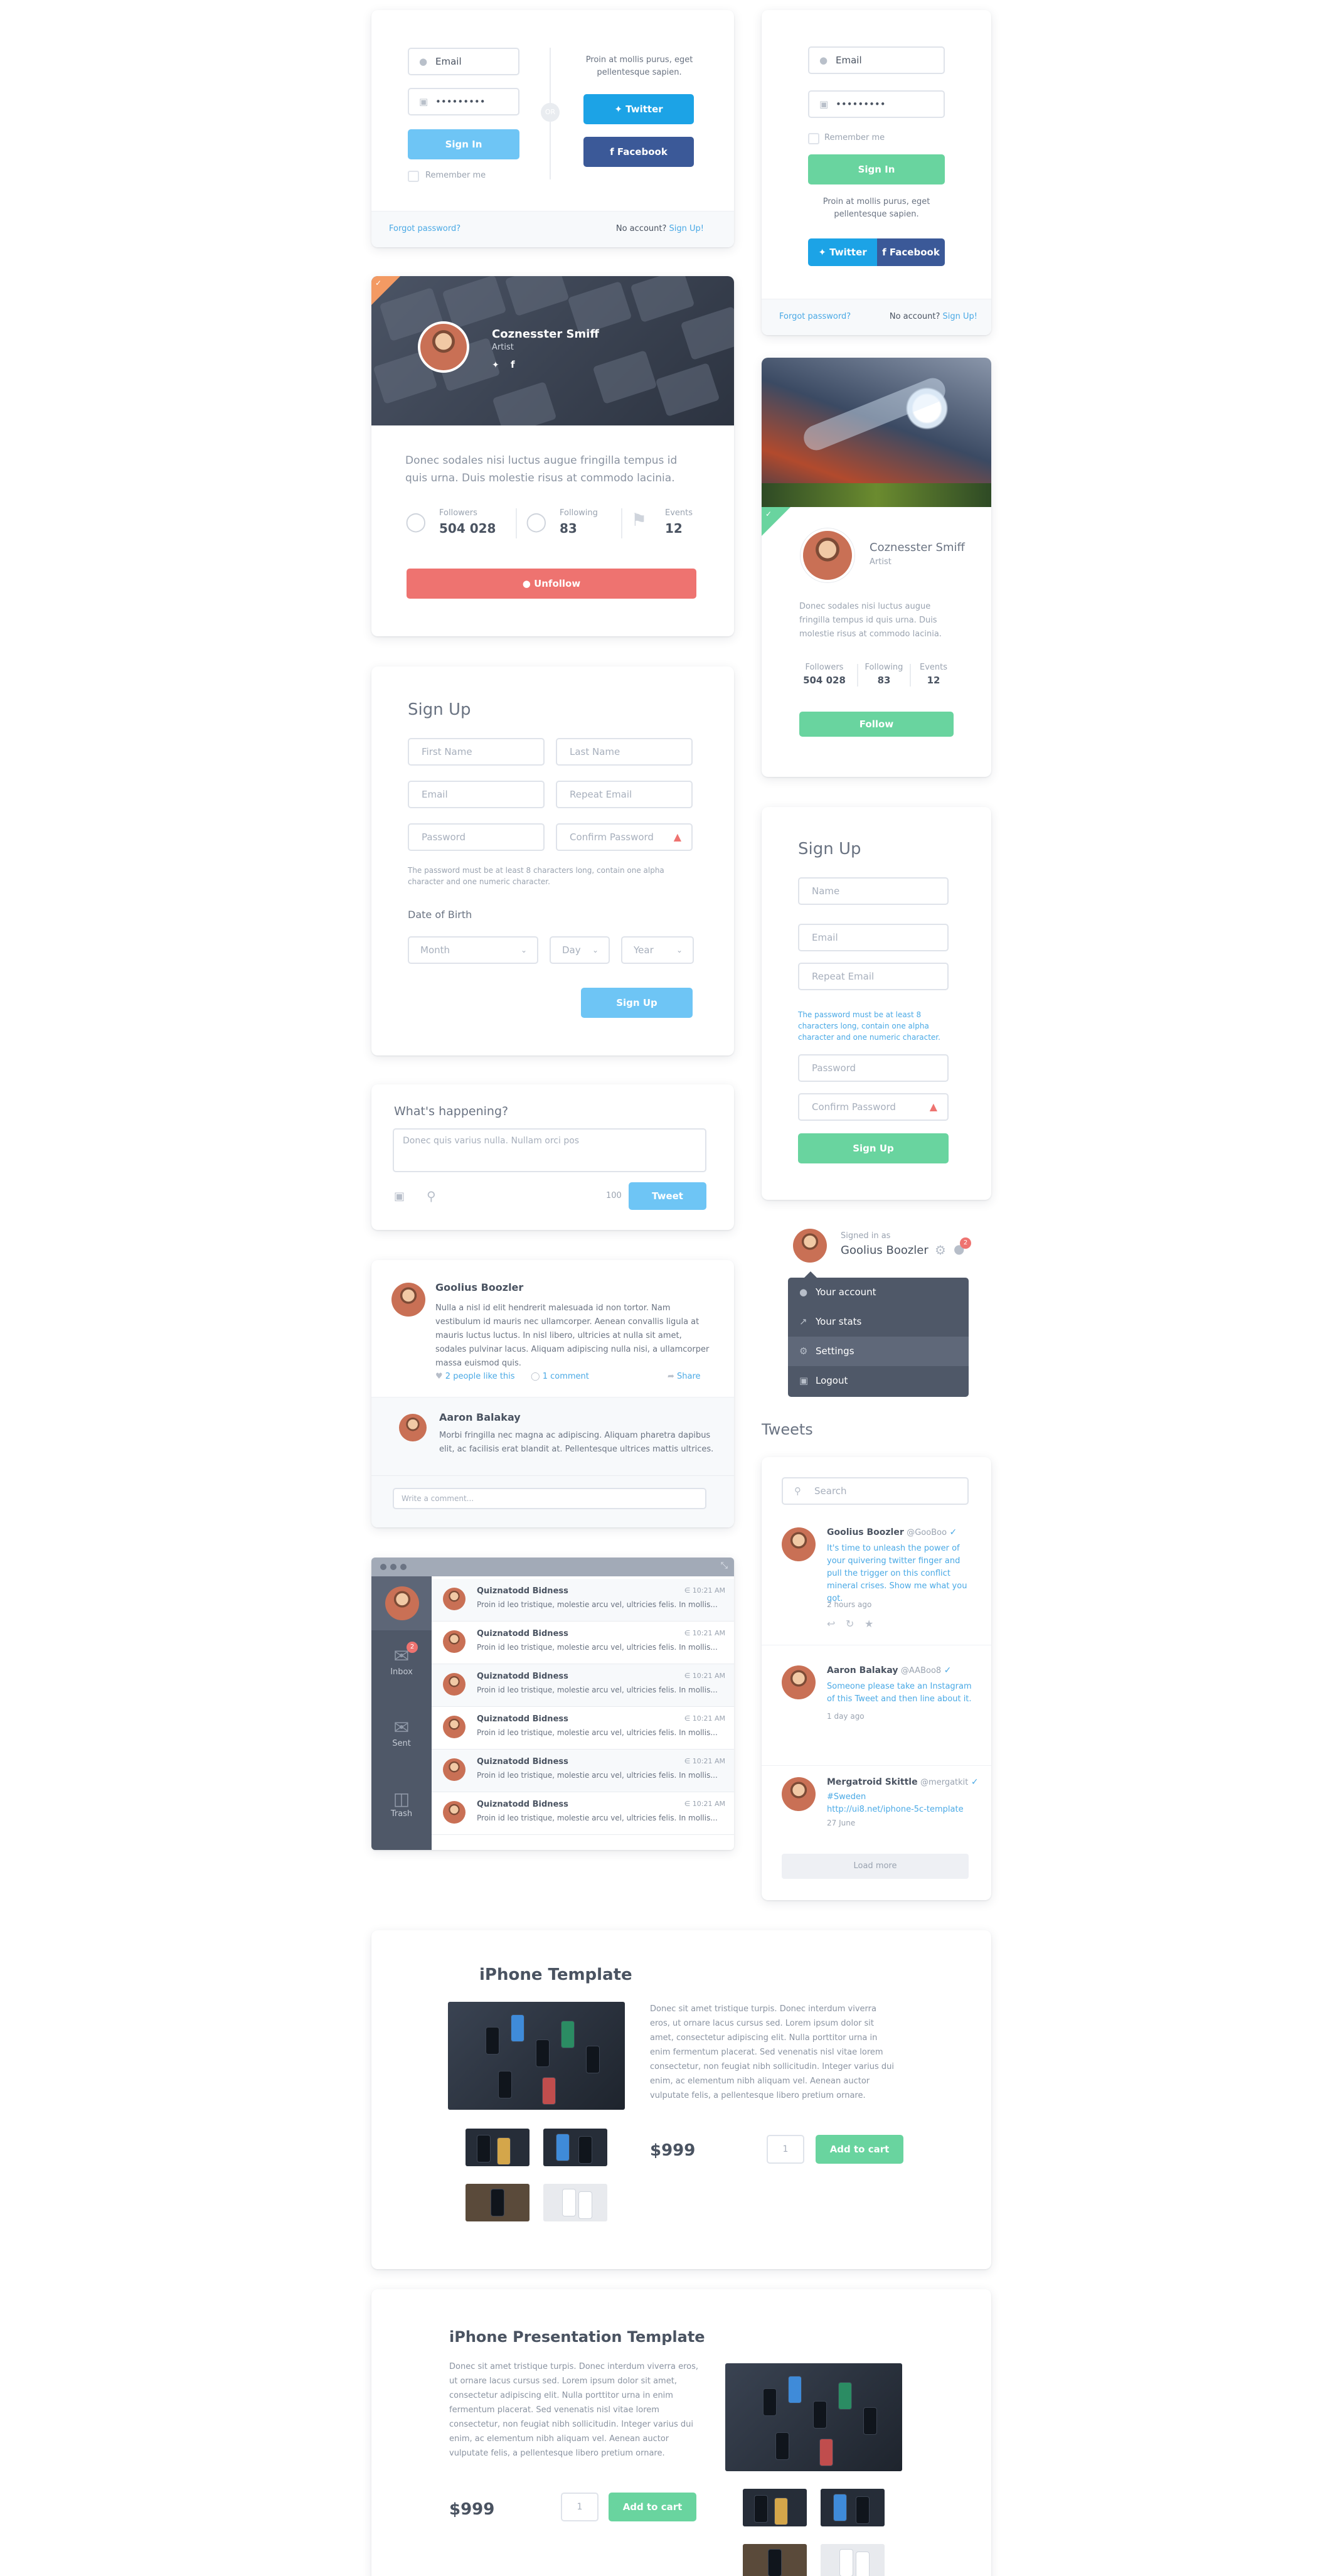 Image resolution: width=1325 pixels, height=2576 pixels. I want to click on day-select: Day ⌄, so click(580, 950).